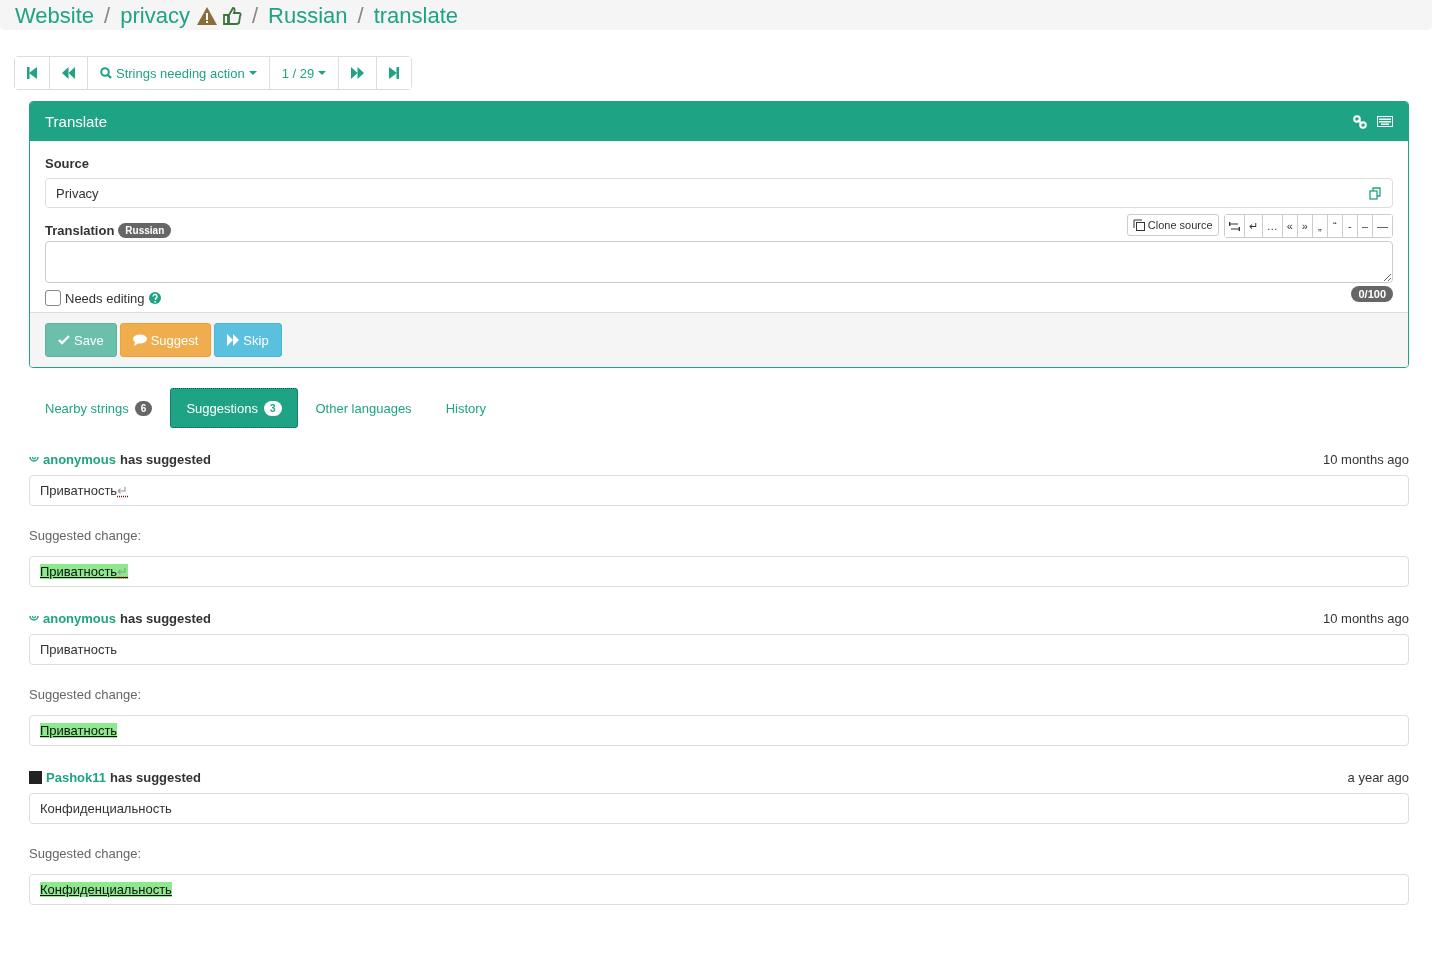 The width and height of the screenshot is (1432, 963). Describe the element at coordinates (80, 230) in the screenshot. I see `translation-label: Translation` at that location.